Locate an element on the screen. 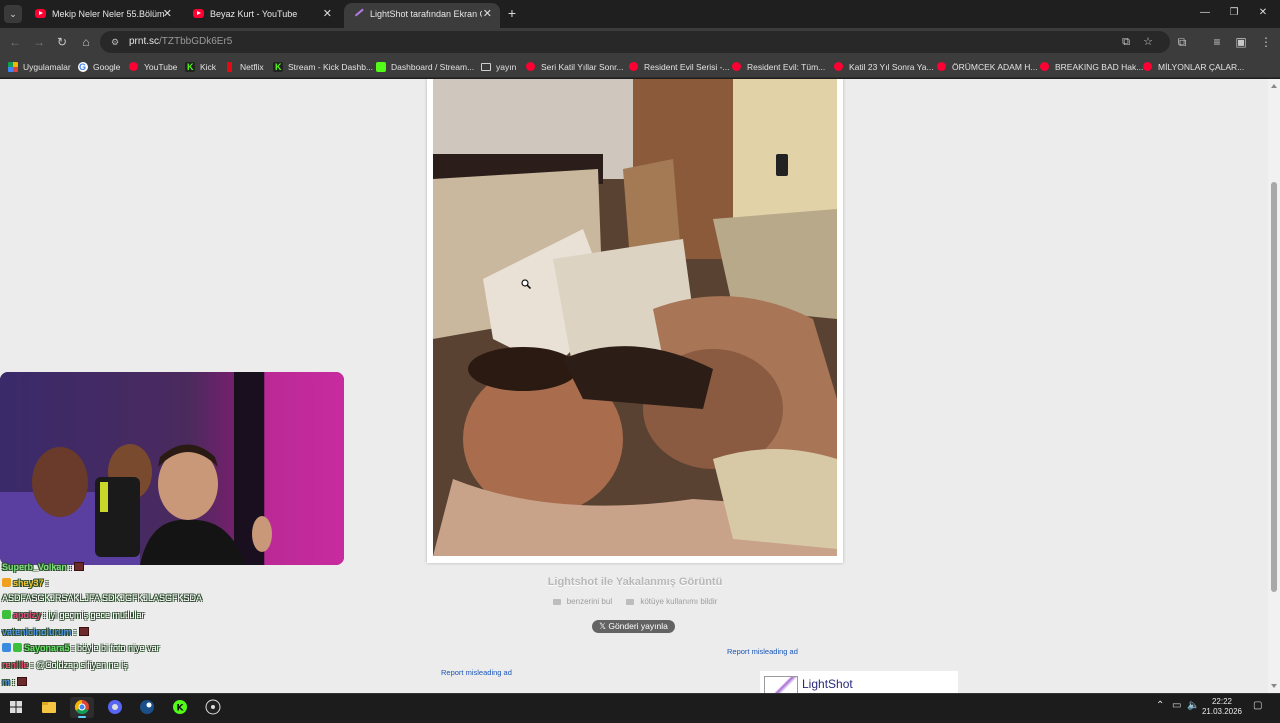 Image resolution: width=1280 pixels, height=723 pixels. chat-text: iyi geçmiş gece mutlular is located at coordinates (96, 615).